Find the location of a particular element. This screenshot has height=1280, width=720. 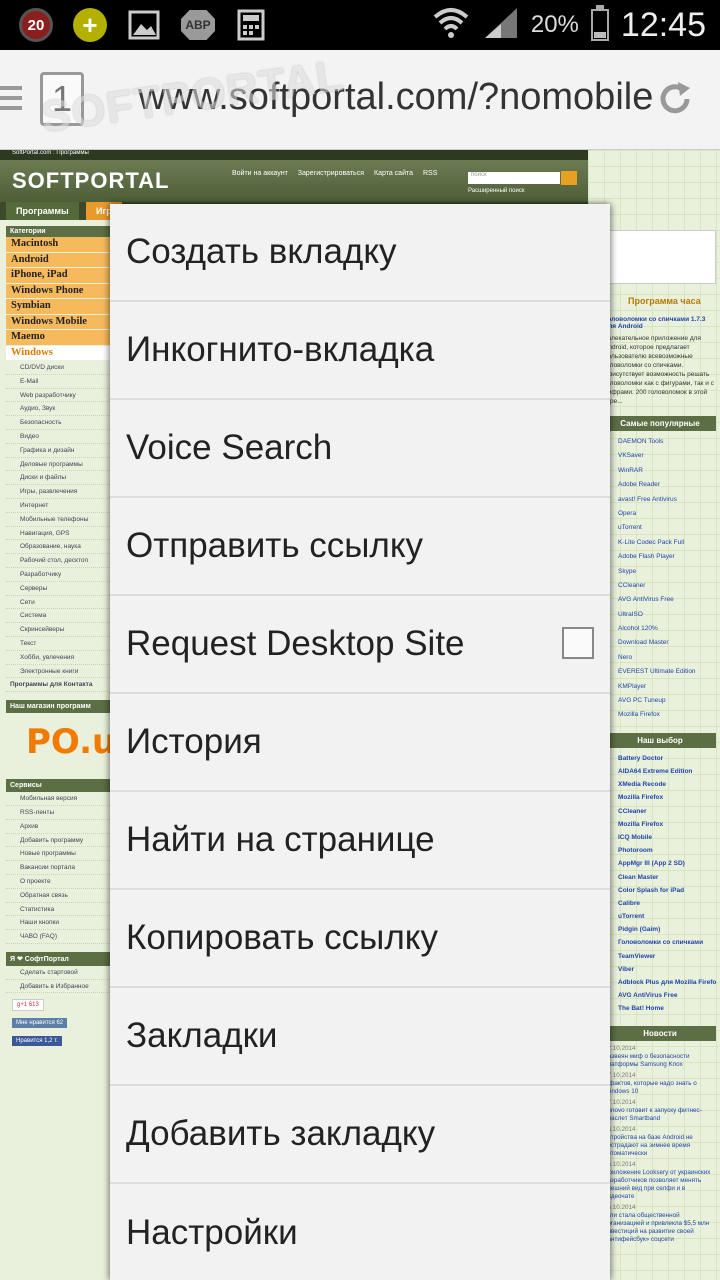

popular-item: CCleaner is located at coordinates (660, 586).